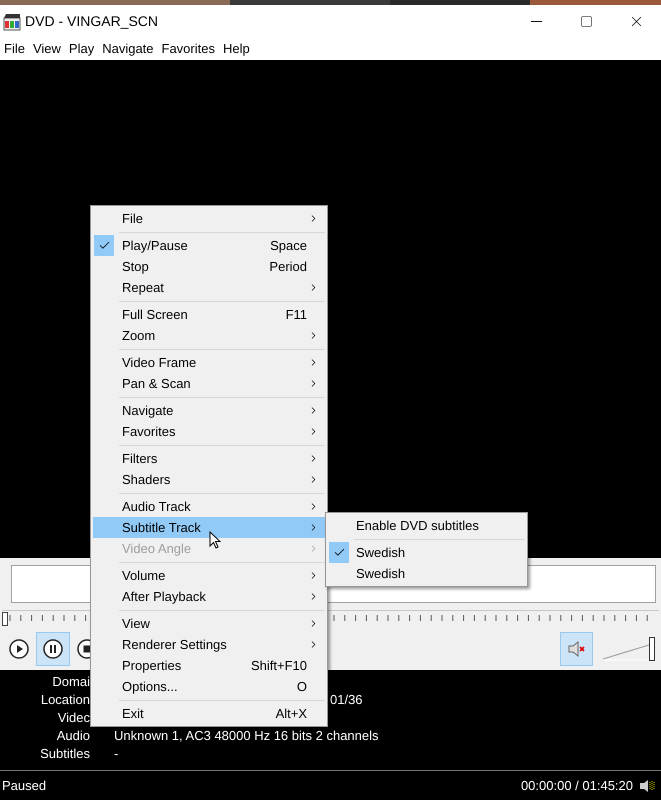 This screenshot has height=800, width=661. Describe the element at coordinates (25, 785) in the screenshot. I see `status-text: Paused` at that location.